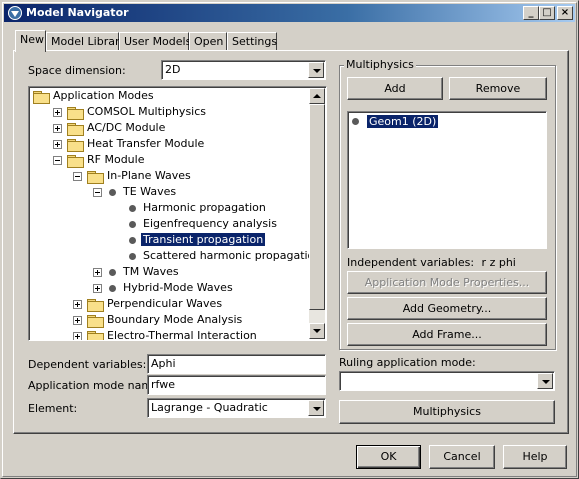 The image size is (579, 479). I want to click on add-button: Add, so click(395, 88).